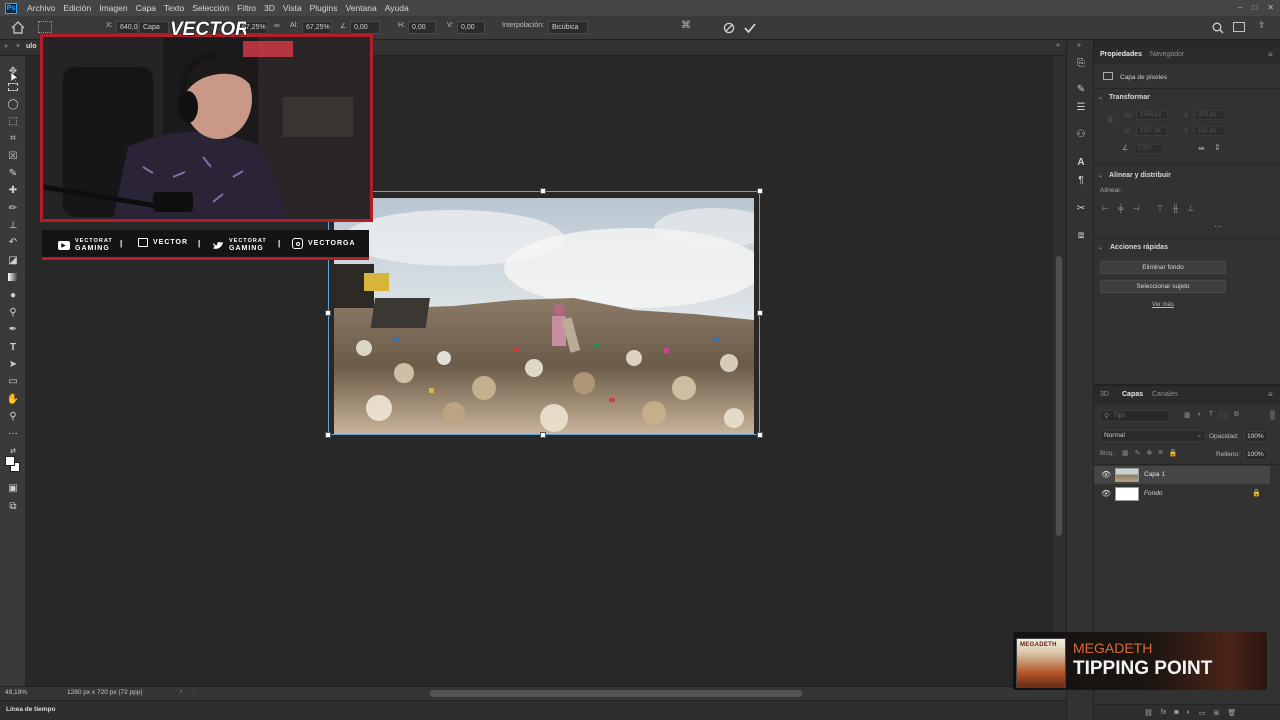 The height and width of the screenshot is (720, 1280). What do you see at coordinates (1189, 713) in the screenshot?
I see `new-adjustment-icon: ◐` at bounding box center [1189, 713].